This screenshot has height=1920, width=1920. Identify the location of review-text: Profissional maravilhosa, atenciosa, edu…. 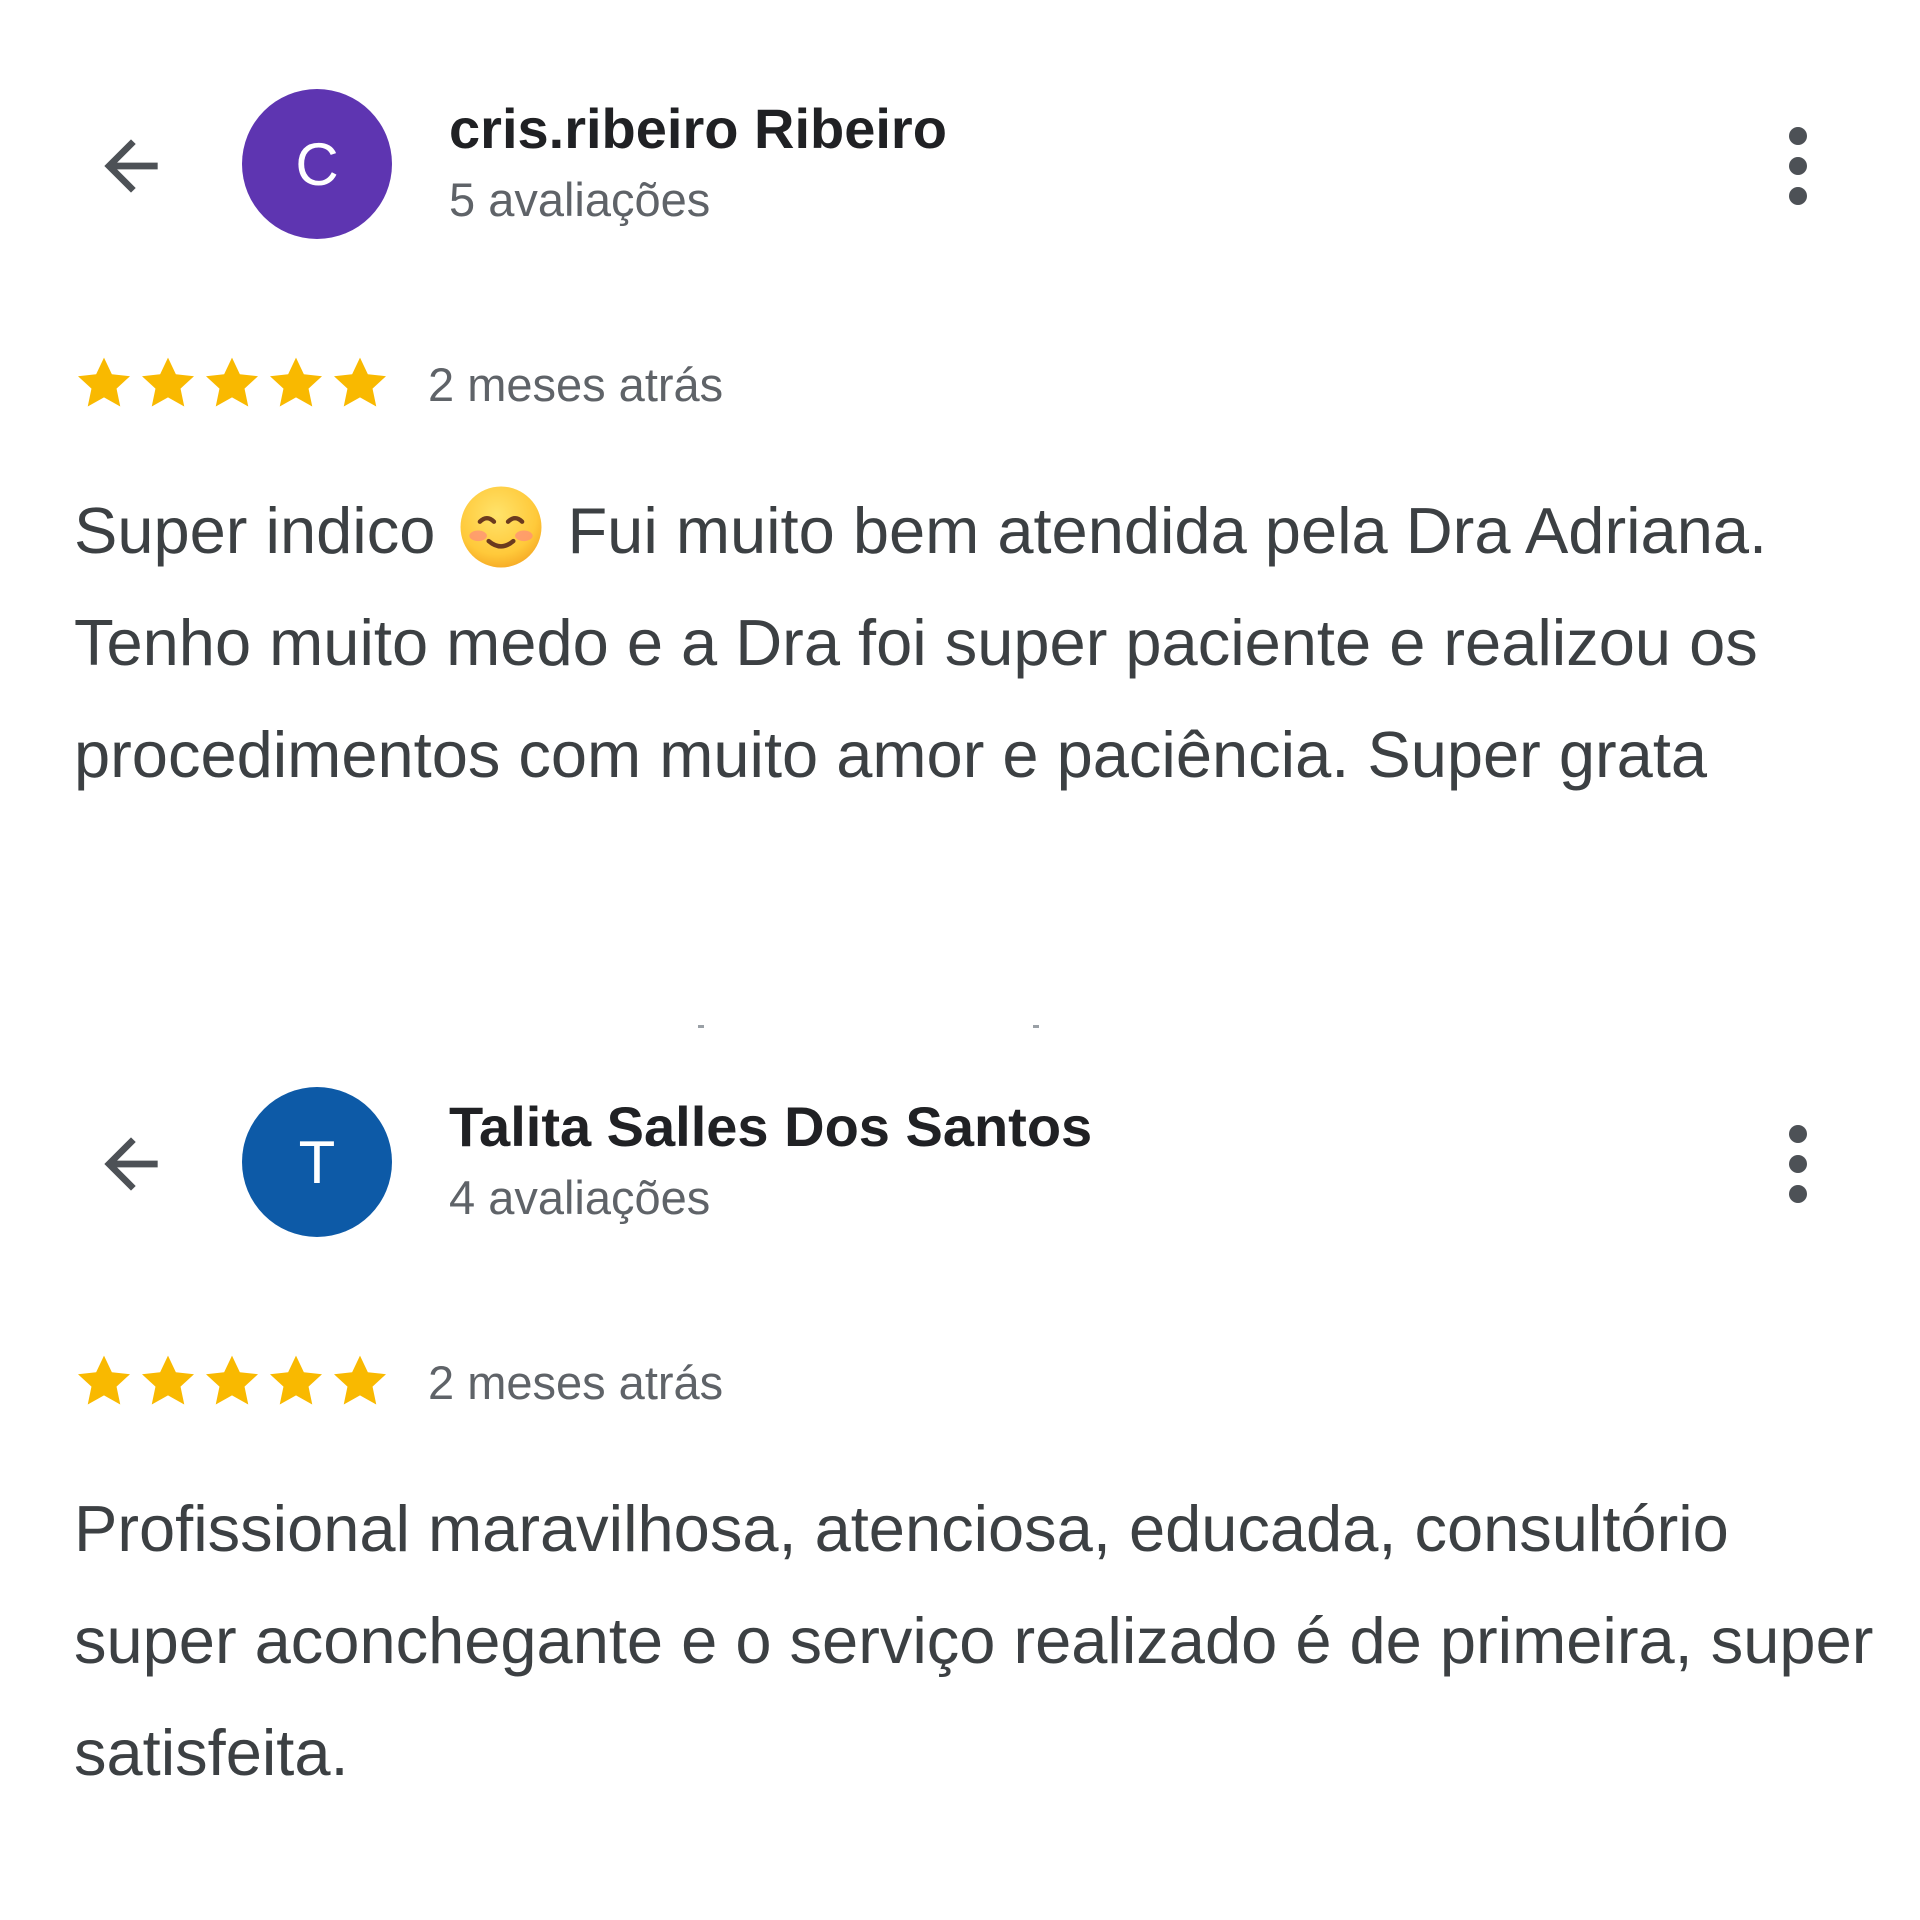
(974, 1640).